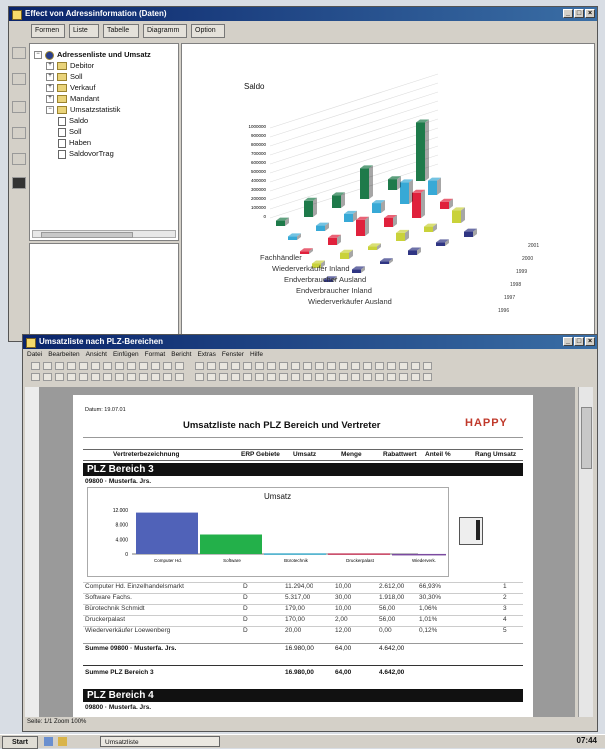 This screenshot has width=605, height=749. What do you see at coordinates (70, 66) in the screenshot?
I see `tree-item: + Debitor` at bounding box center [70, 66].